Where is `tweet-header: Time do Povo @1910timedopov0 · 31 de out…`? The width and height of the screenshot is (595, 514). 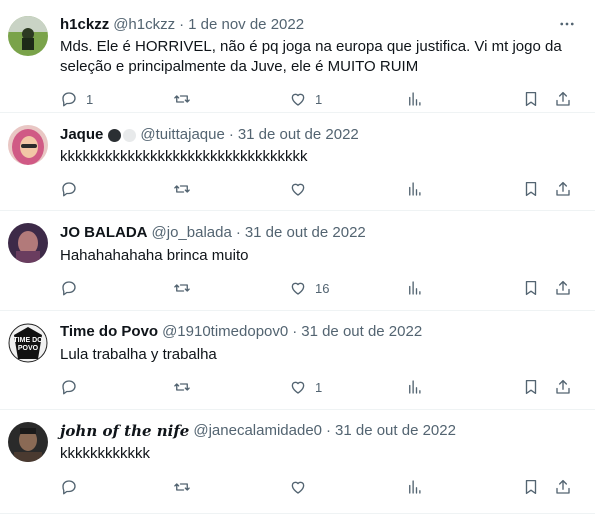 tweet-header: Time do Povo @1910timedopov0 · 31 de out… is located at coordinates (307, 332).